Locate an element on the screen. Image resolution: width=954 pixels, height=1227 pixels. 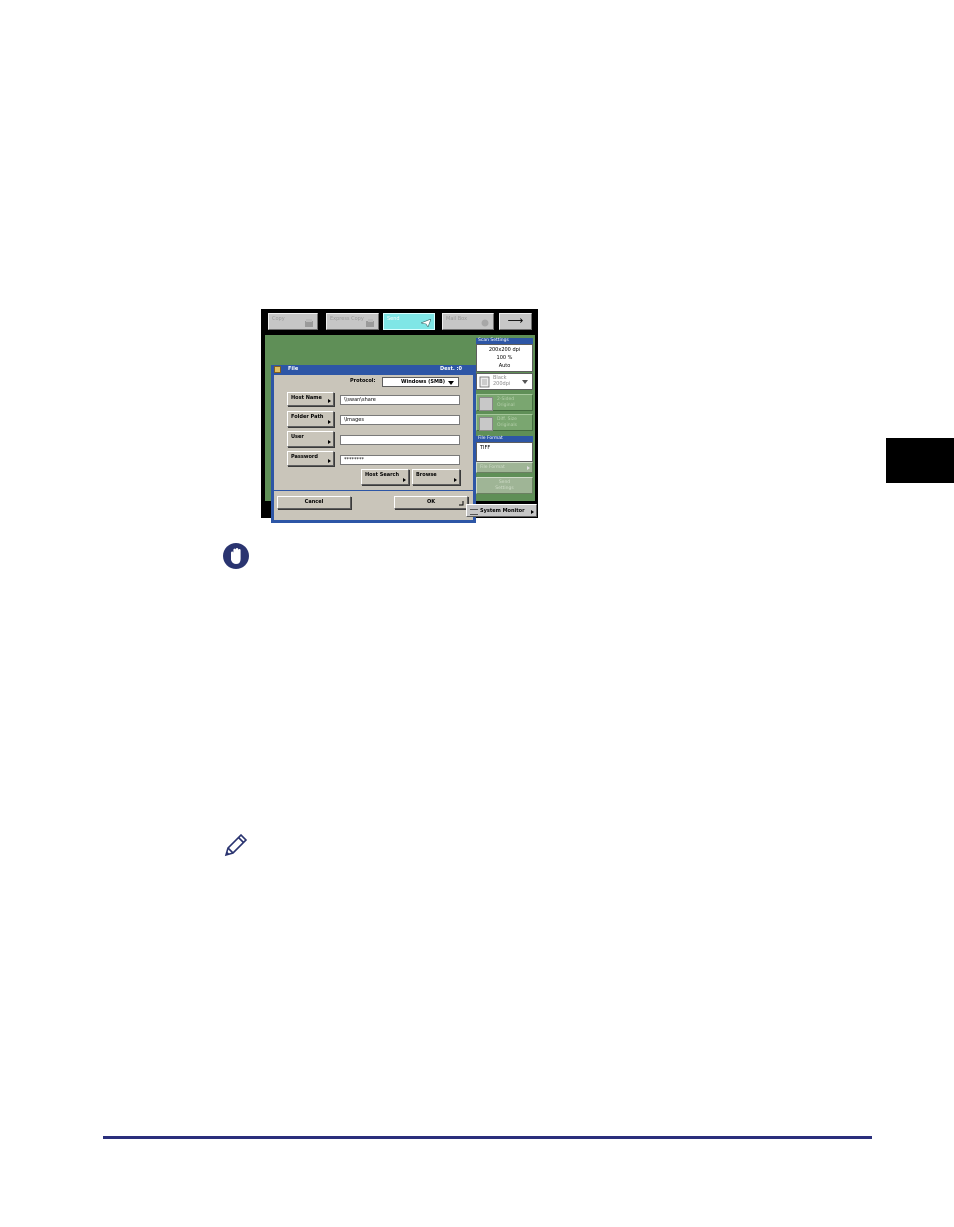
monitor-icon is located at coordinates (474, 512).